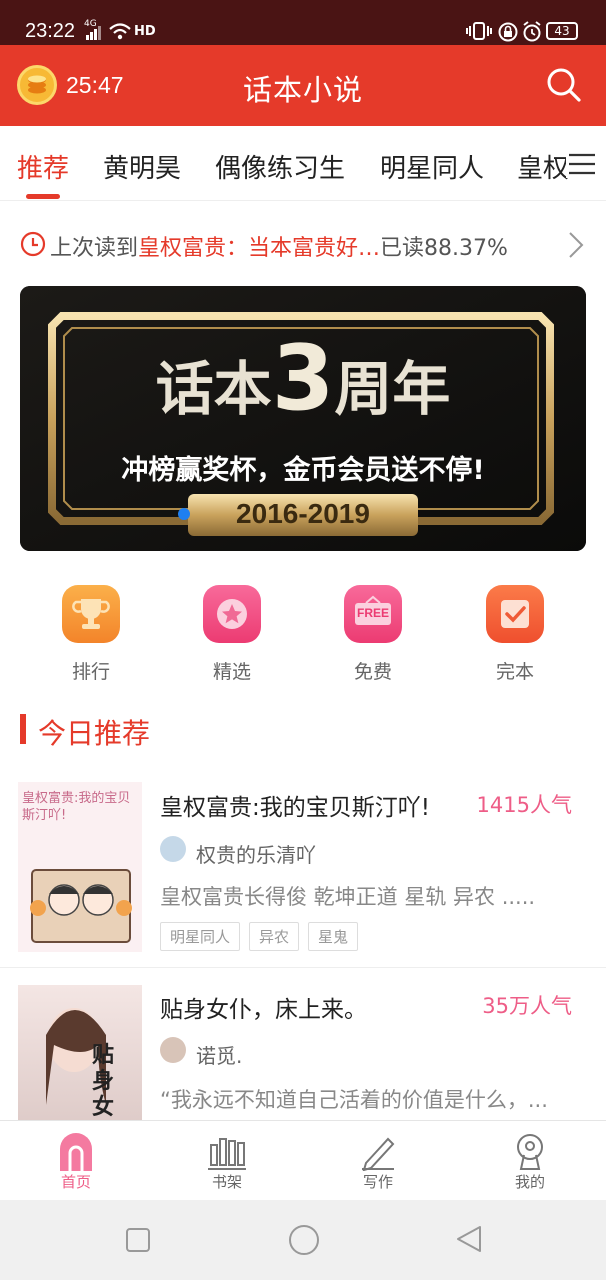 The image size is (606, 1280). I want to click on banner-title-num: 3, so click(303, 378).